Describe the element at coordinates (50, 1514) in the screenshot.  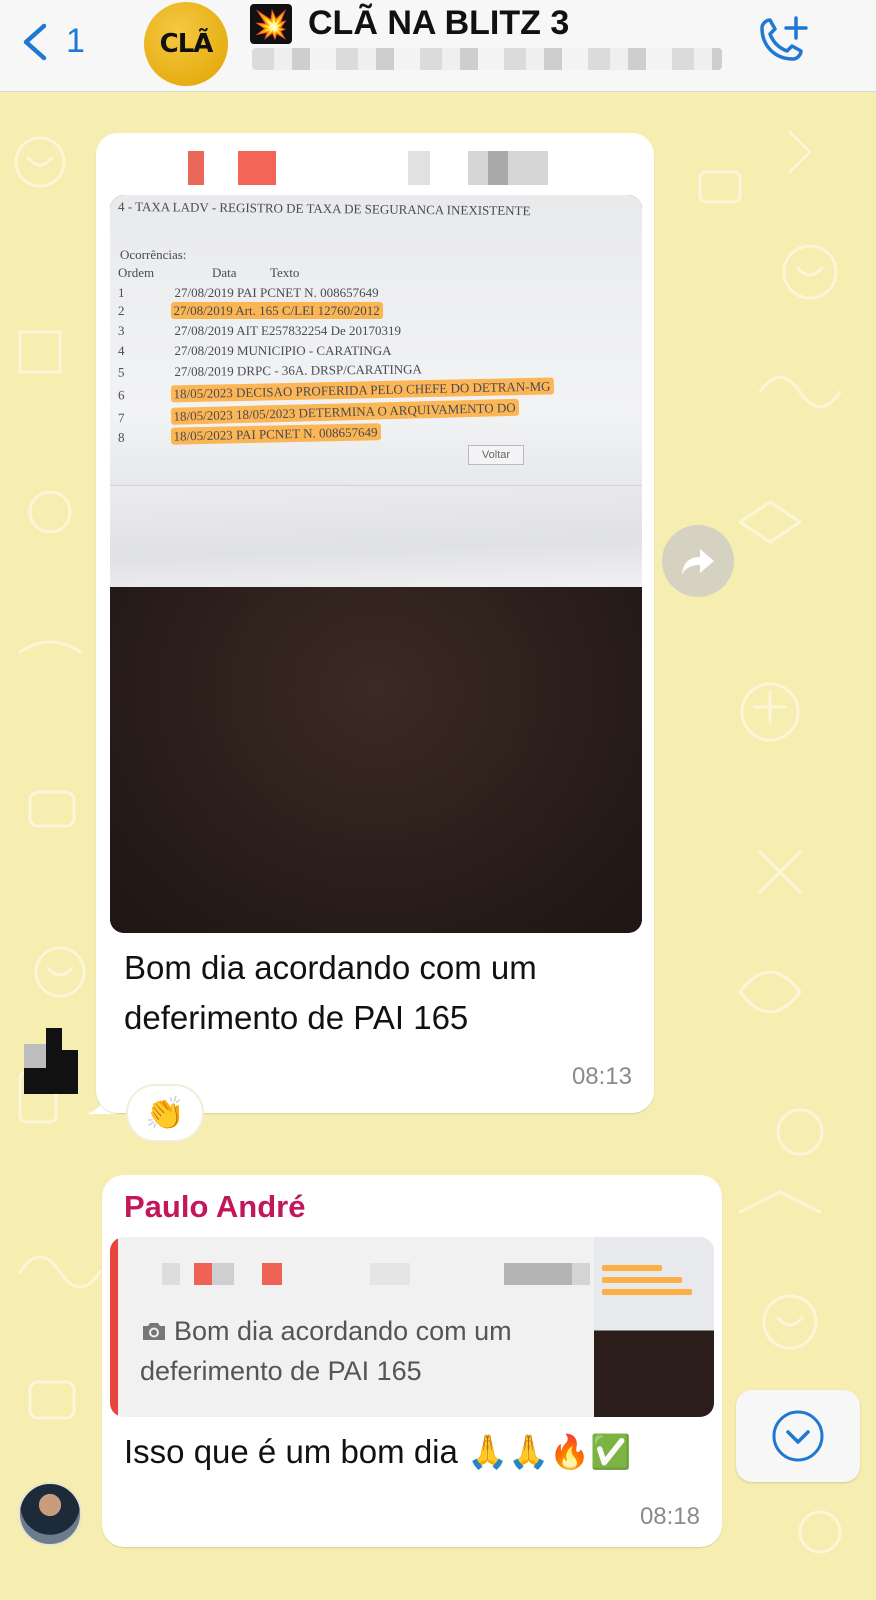
I see `sender-avatar` at that location.